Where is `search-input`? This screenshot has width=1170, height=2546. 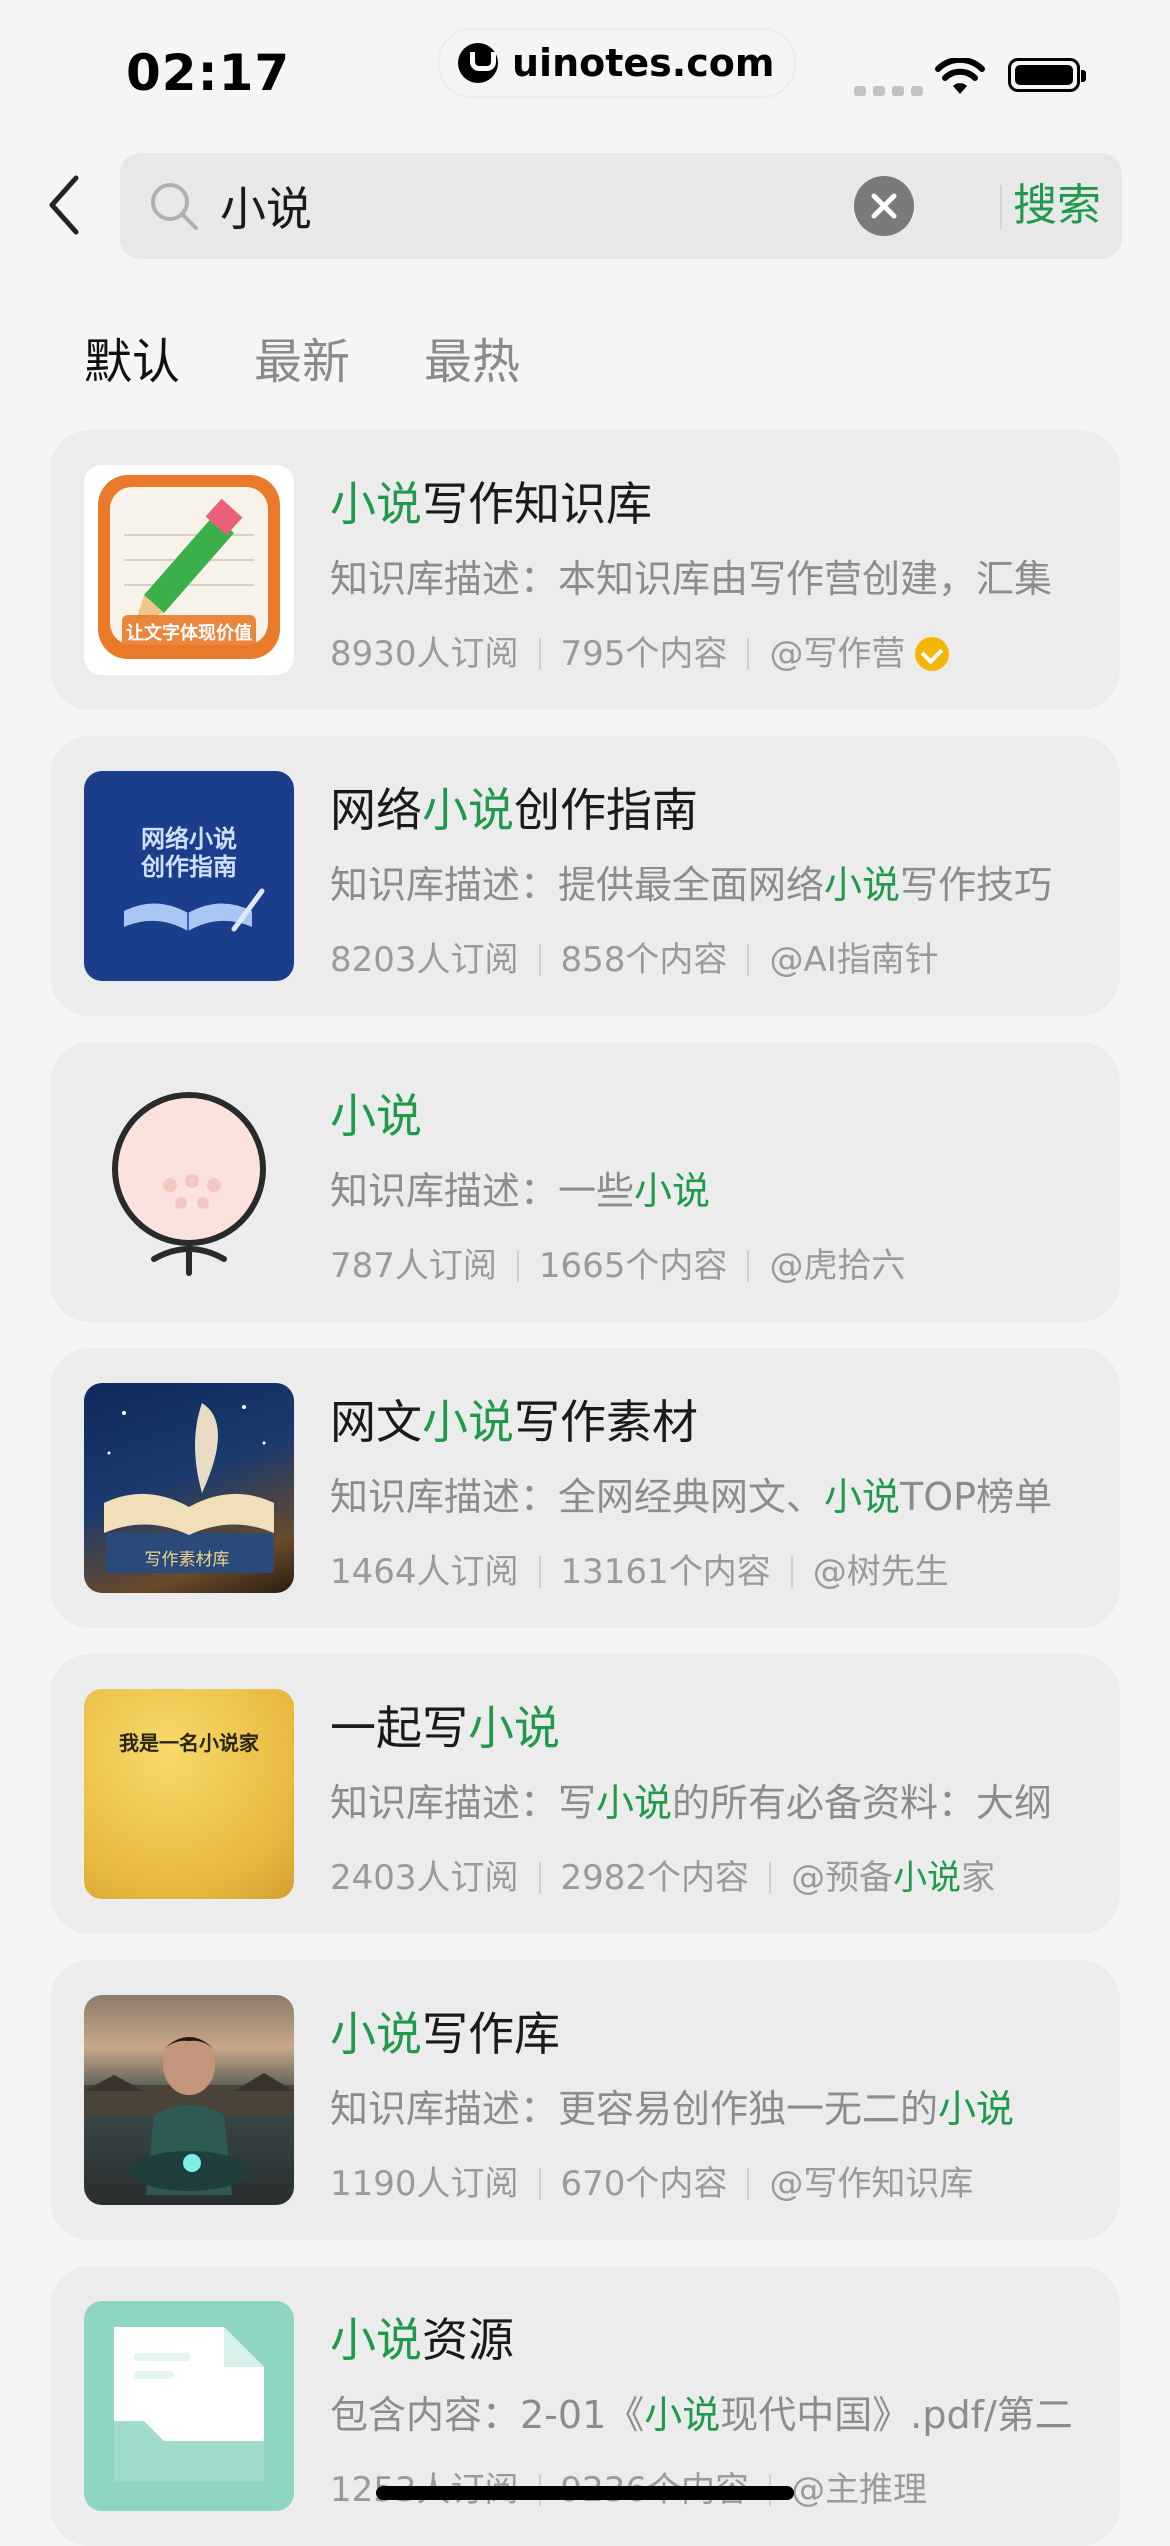
search-input is located at coordinates (580, 206).